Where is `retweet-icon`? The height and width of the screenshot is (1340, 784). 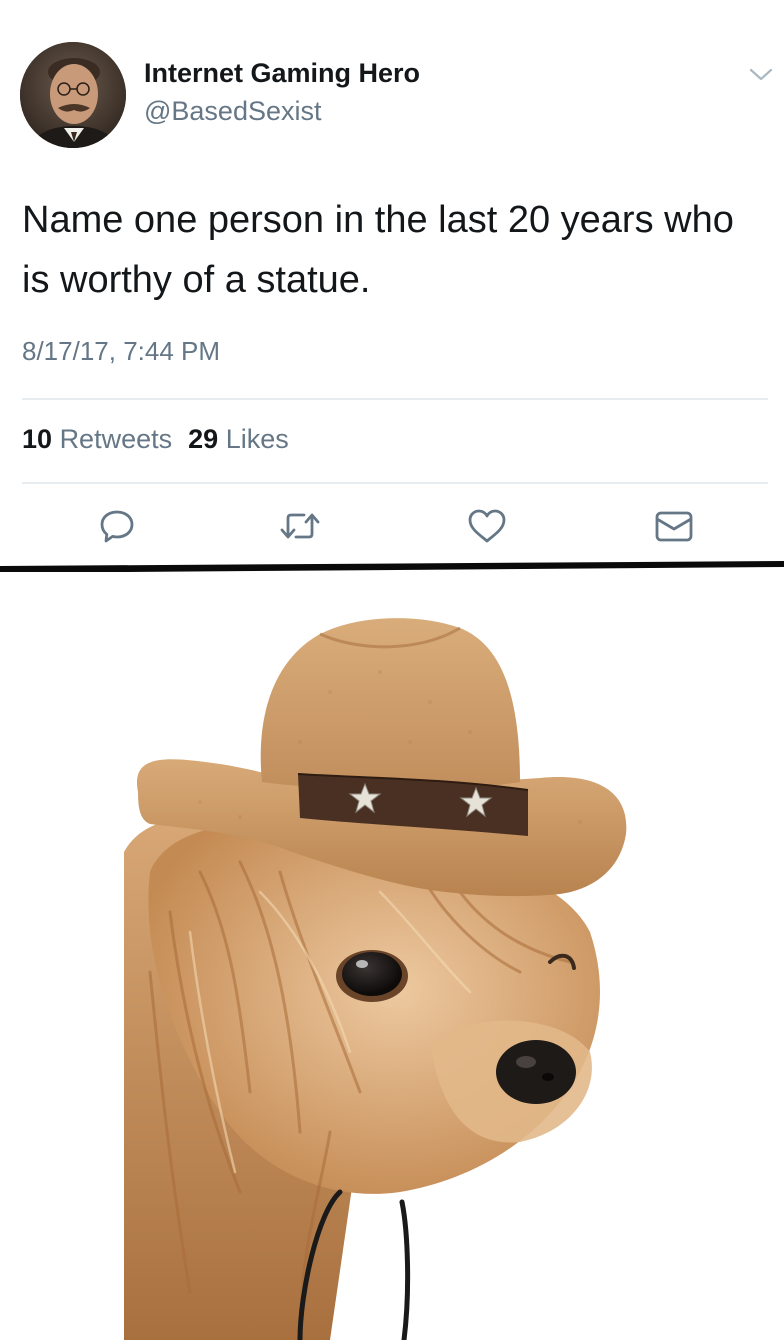
retweet-icon is located at coordinates (300, 526).